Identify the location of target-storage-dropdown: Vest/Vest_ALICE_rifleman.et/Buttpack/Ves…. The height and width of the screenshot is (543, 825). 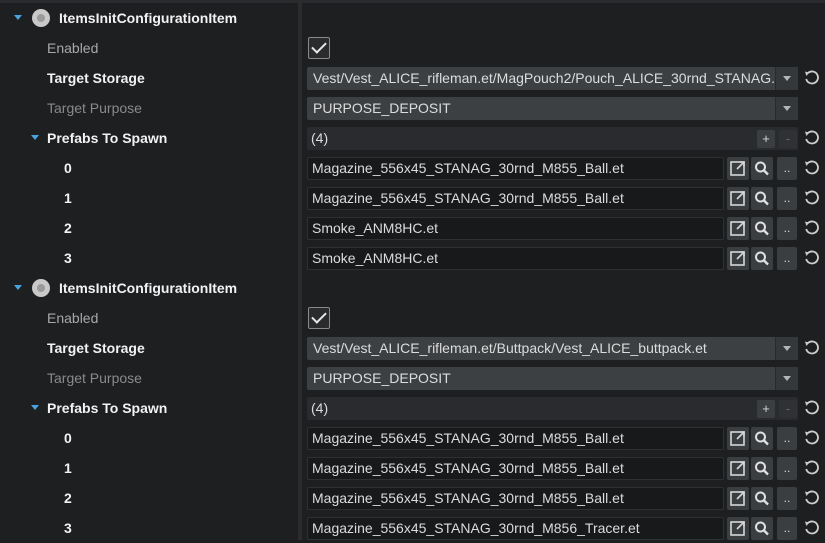
(552, 348).